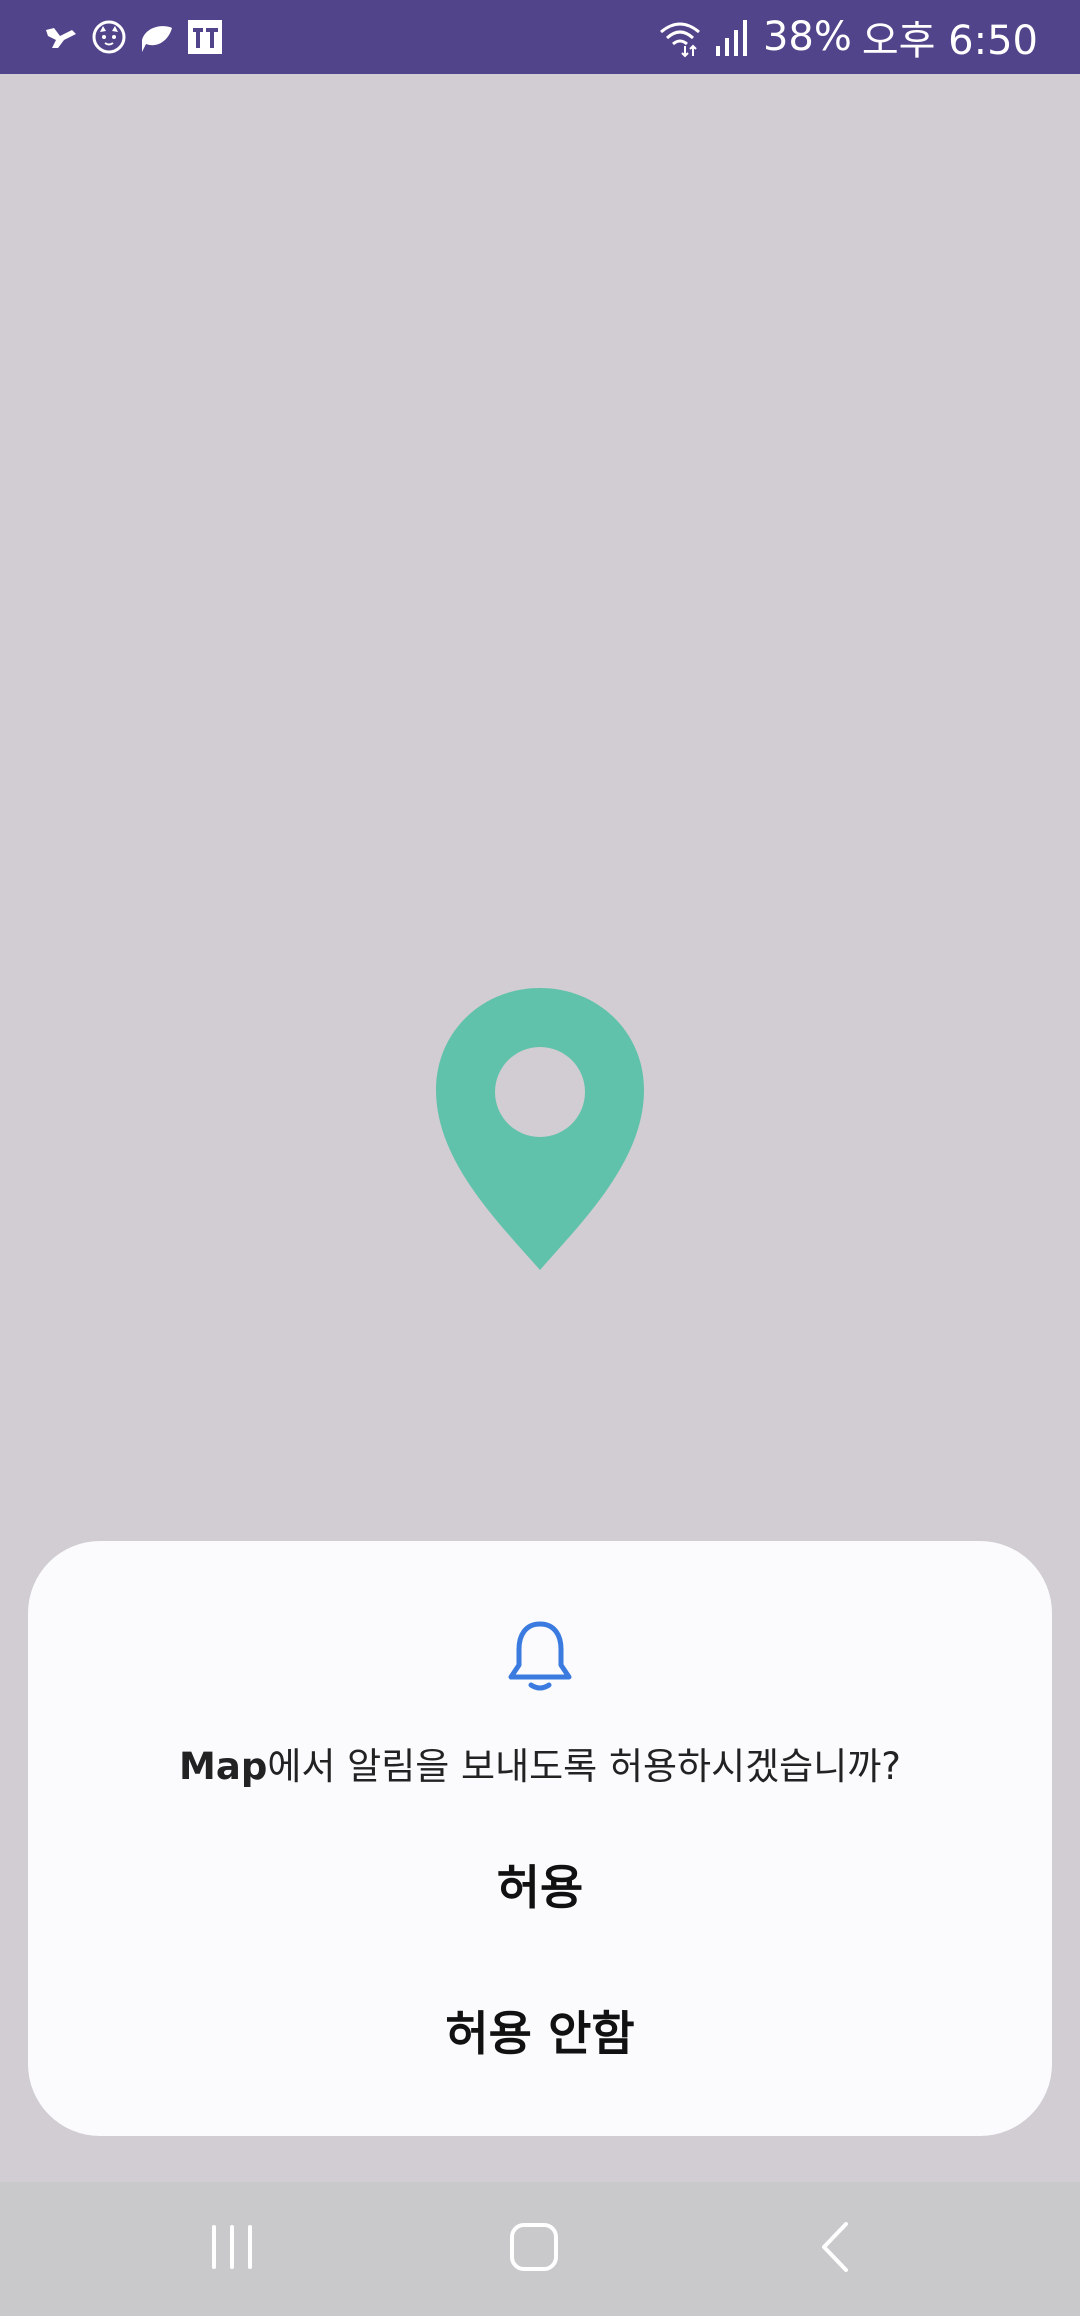 Image resolution: width=1080 pixels, height=2316 pixels. What do you see at coordinates (680, 37) in the screenshot?
I see `wifi-6-icon` at bounding box center [680, 37].